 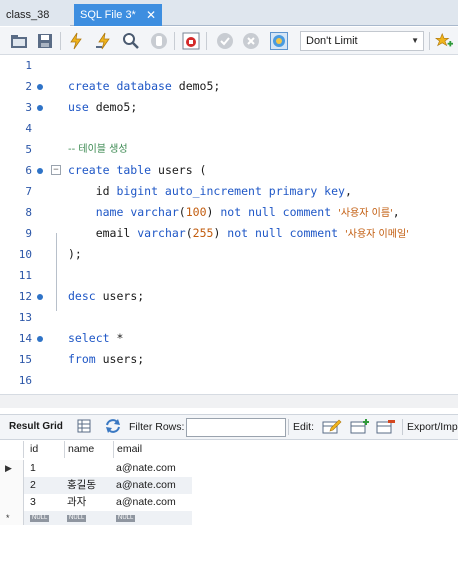 I want to click on keyword: select, so click(x=89, y=338).